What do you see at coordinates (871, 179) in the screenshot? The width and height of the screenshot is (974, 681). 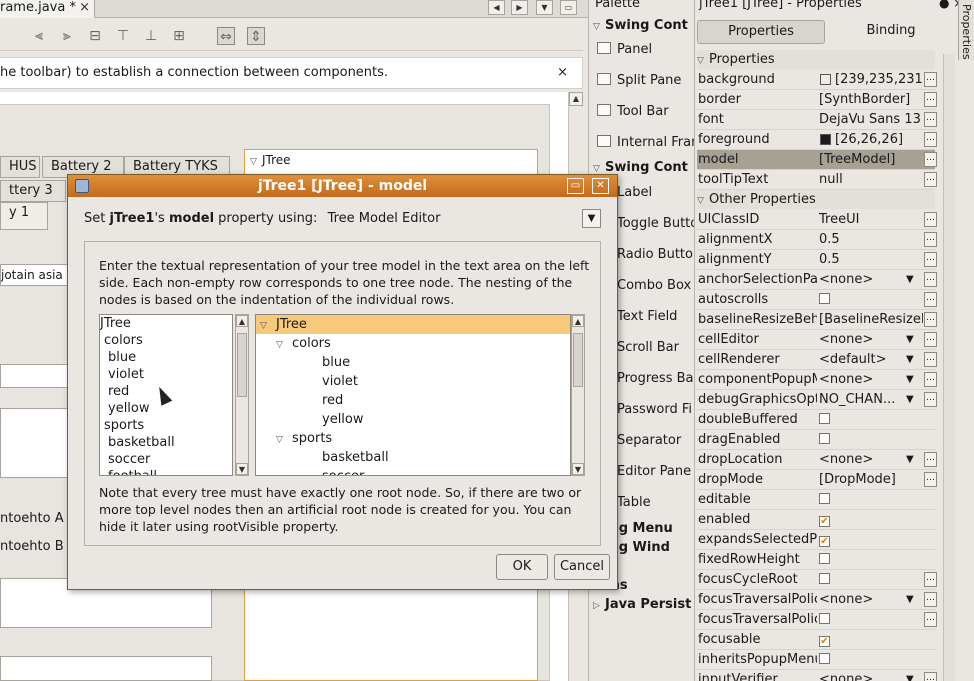 I see `property-value: null` at bounding box center [871, 179].